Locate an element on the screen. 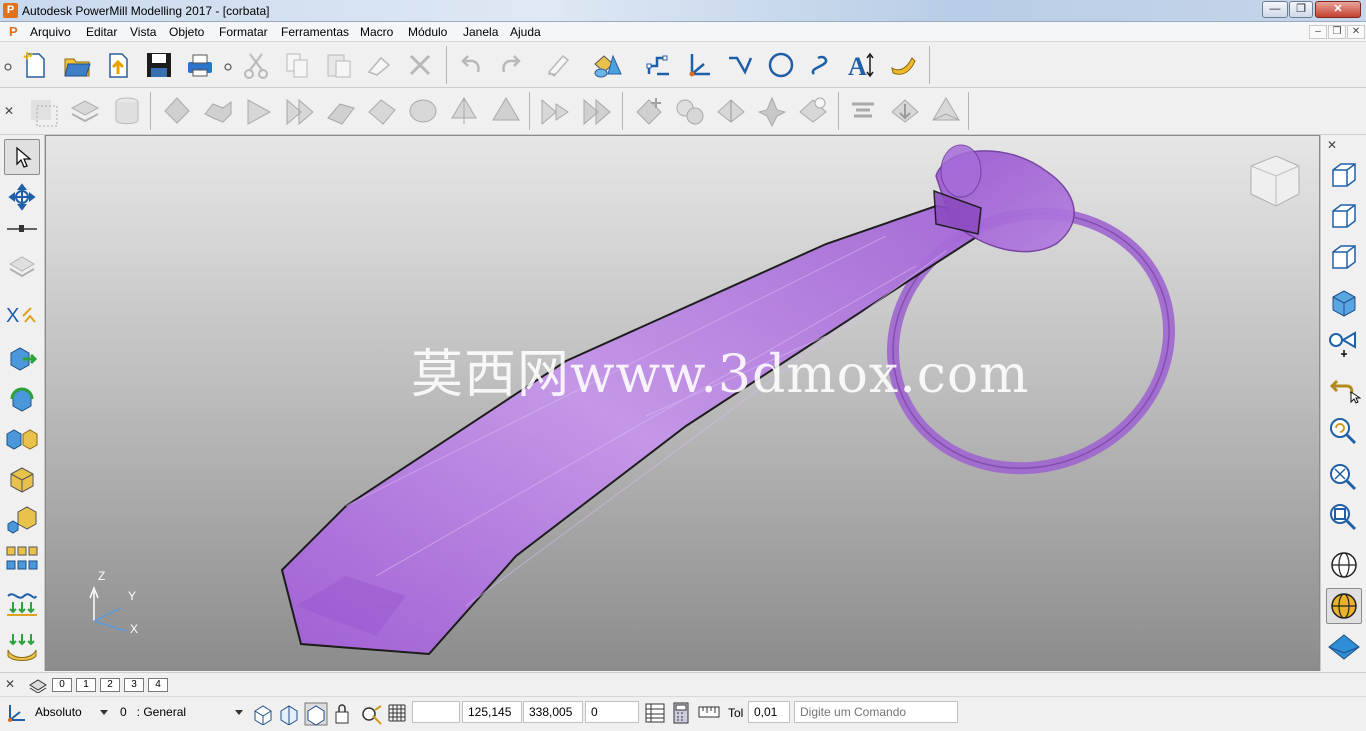  toolbar-grip-icon is located at coordinates (228, 67).